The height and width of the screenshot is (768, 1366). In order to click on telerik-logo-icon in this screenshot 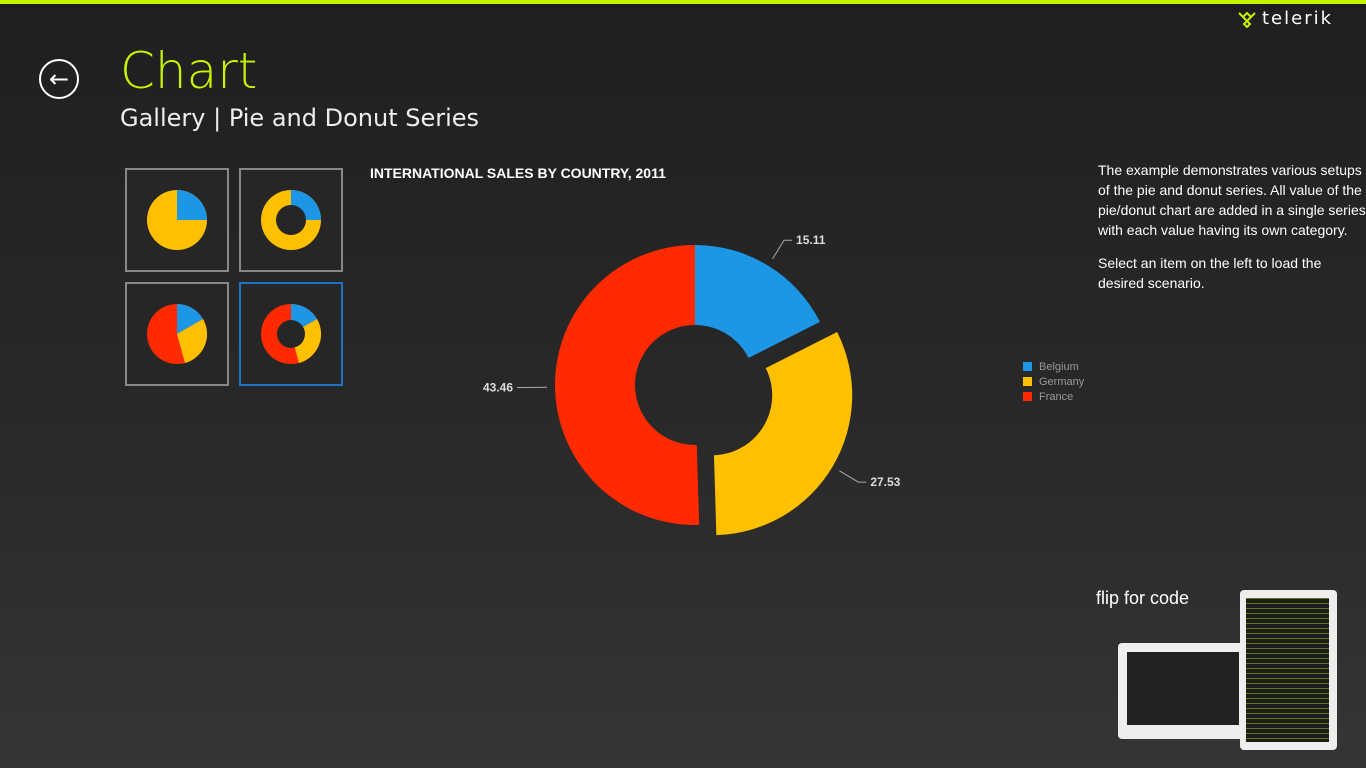, I will do `click(1247, 19)`.